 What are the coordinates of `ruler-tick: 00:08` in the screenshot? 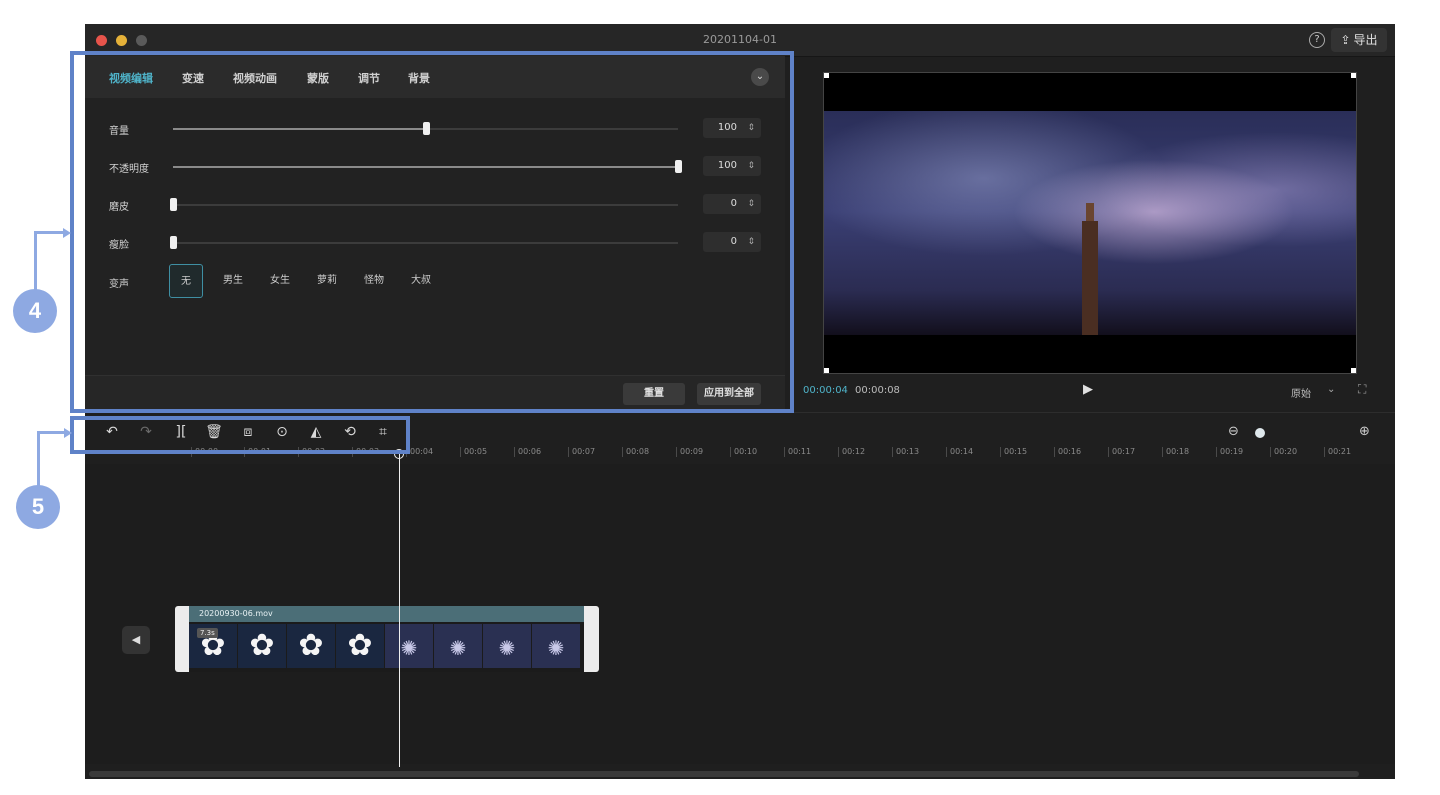 It's located at (635, 452).